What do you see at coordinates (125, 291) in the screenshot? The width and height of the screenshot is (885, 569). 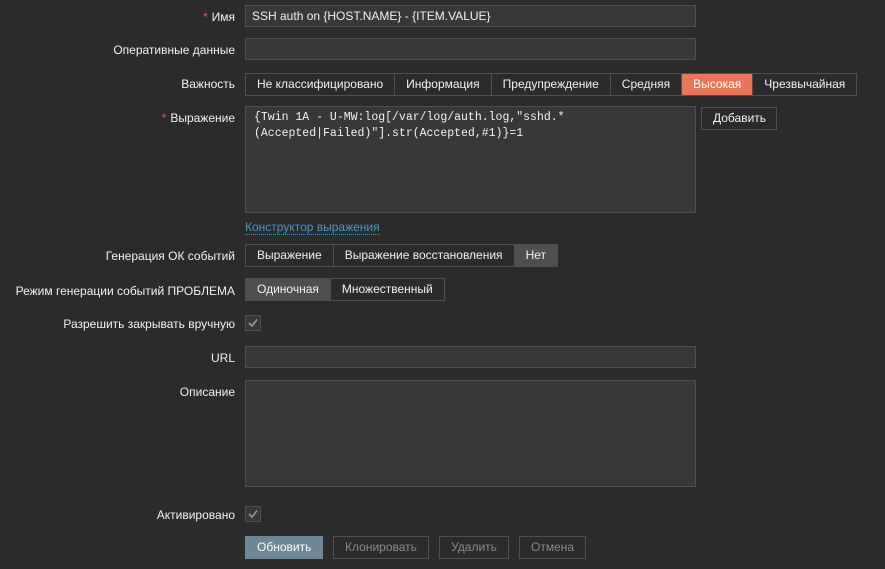 I see `problem-mode-label: Режим генерации событий ПРОБЛЕМА` at bounding box center [125, 291].